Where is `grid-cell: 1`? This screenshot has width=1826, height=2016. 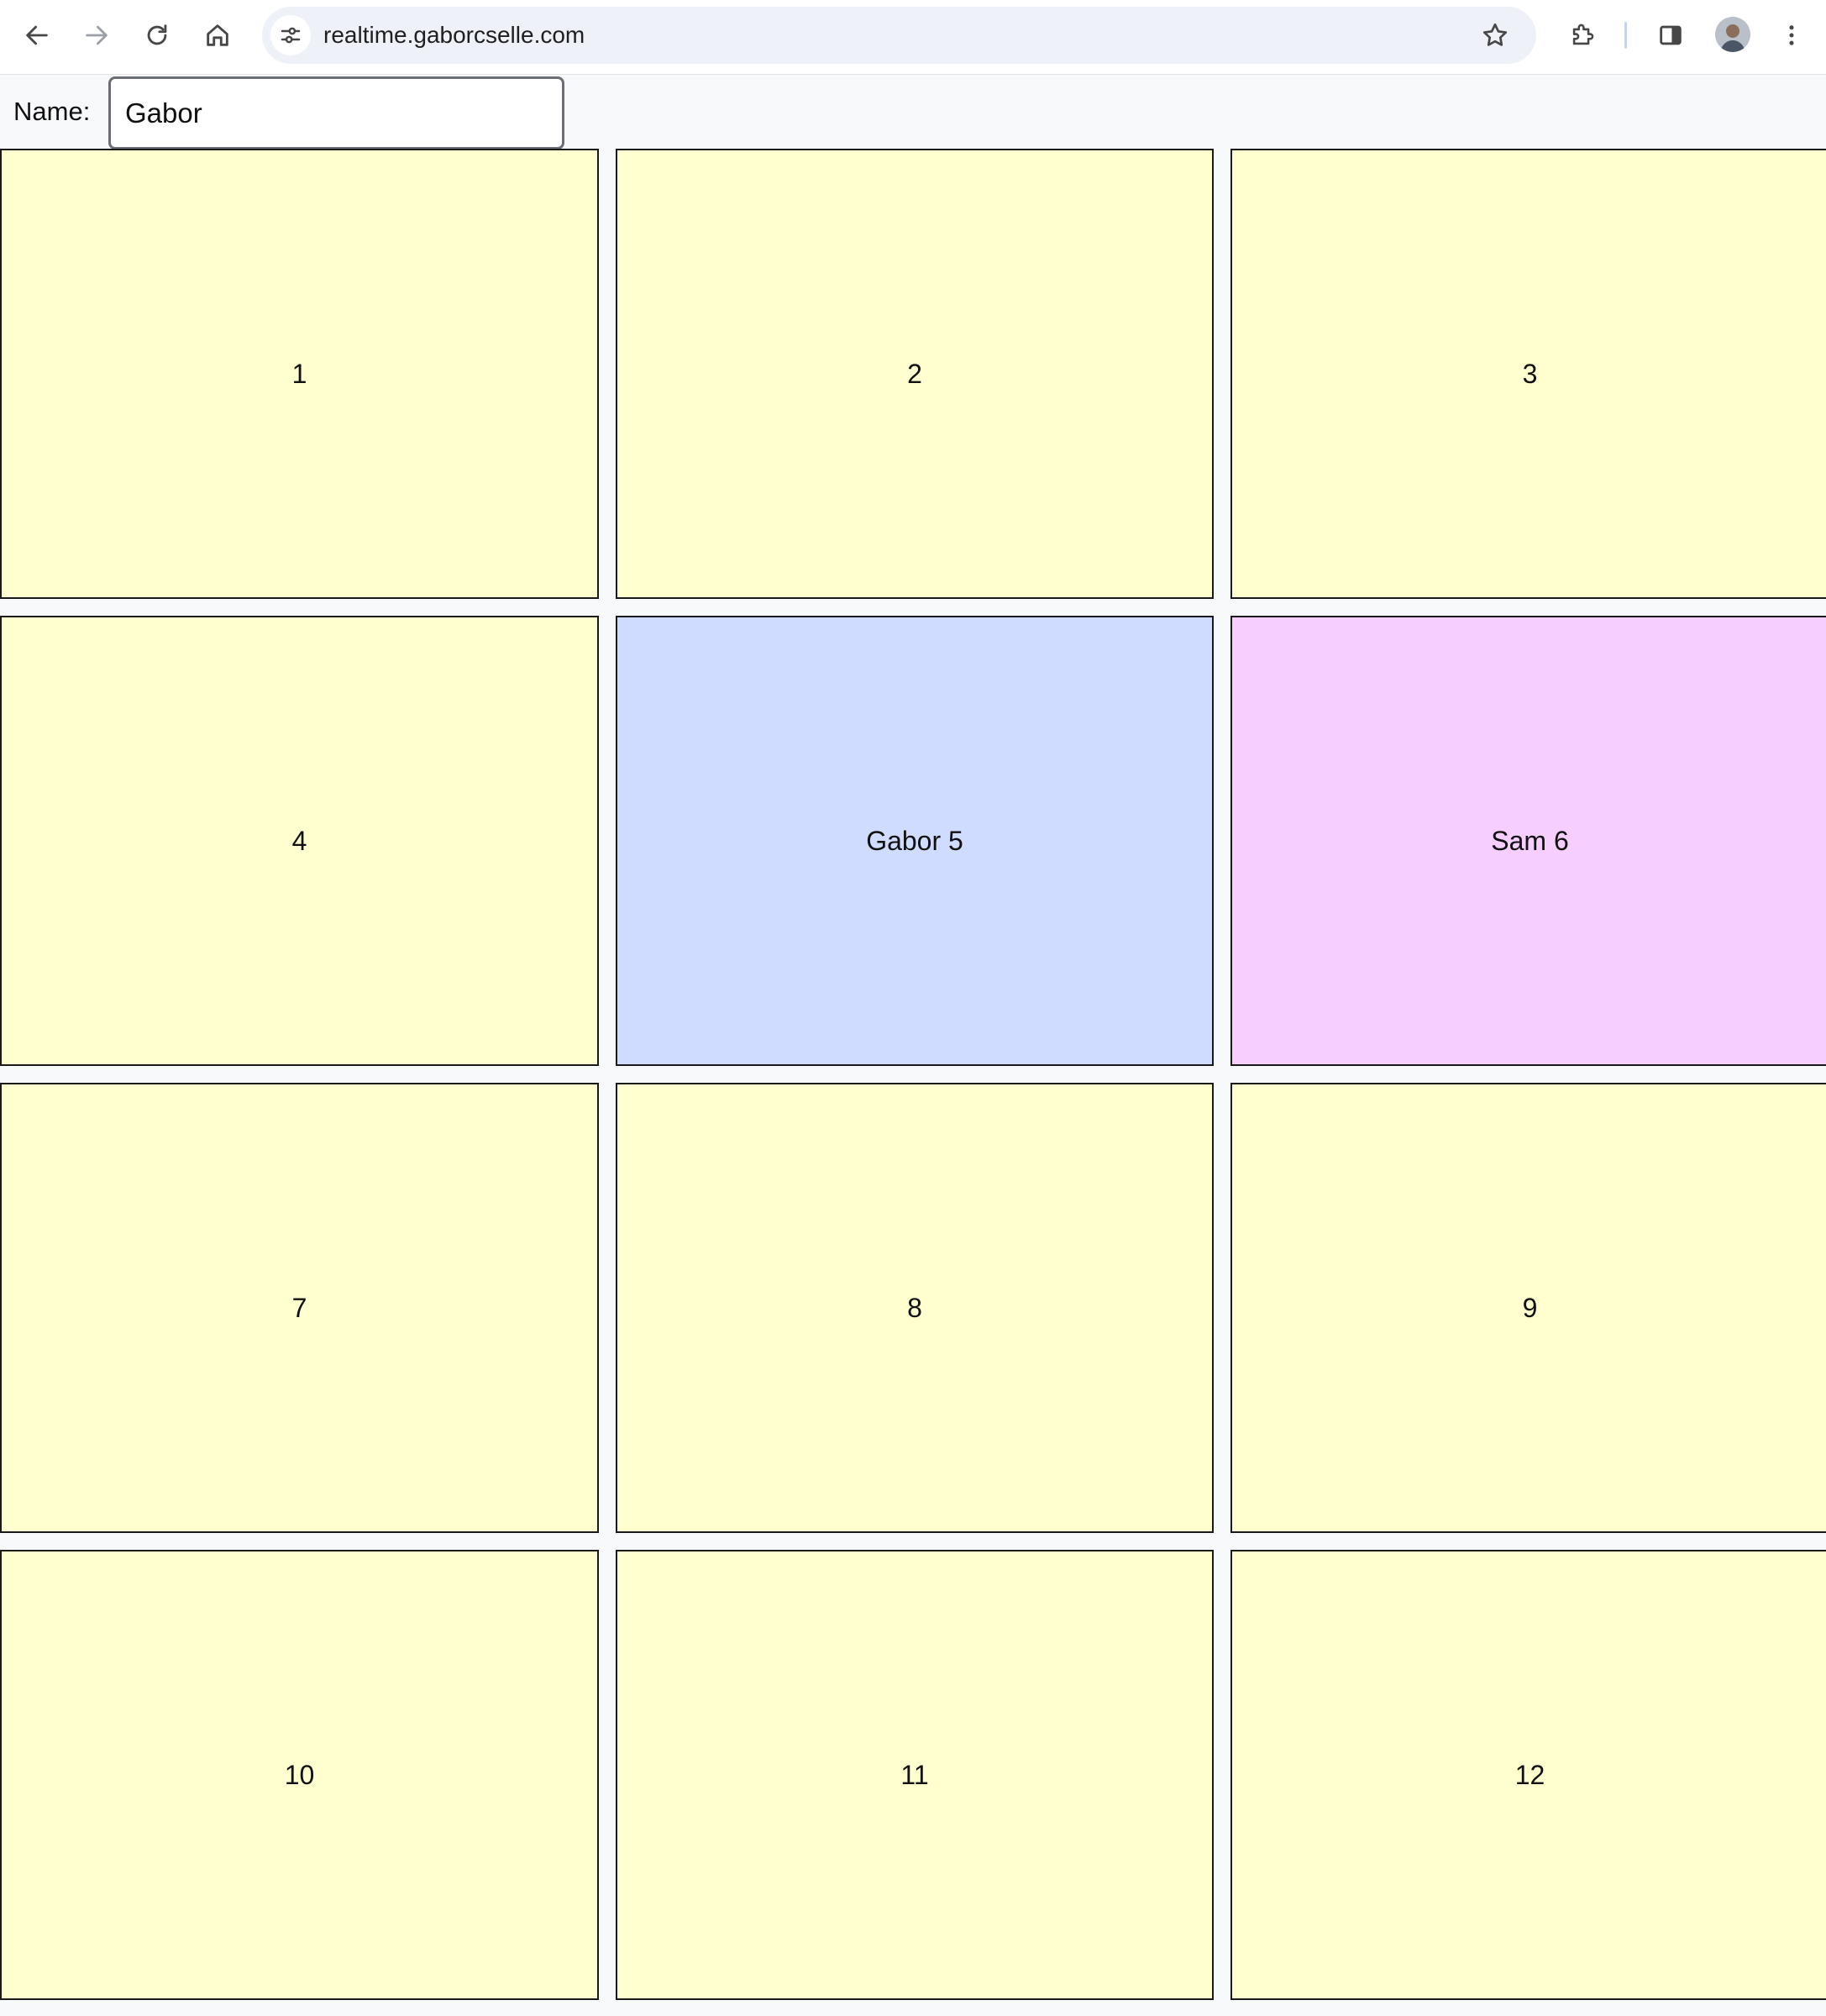
grid-cell: 1 is located at coordinates (299, 374).